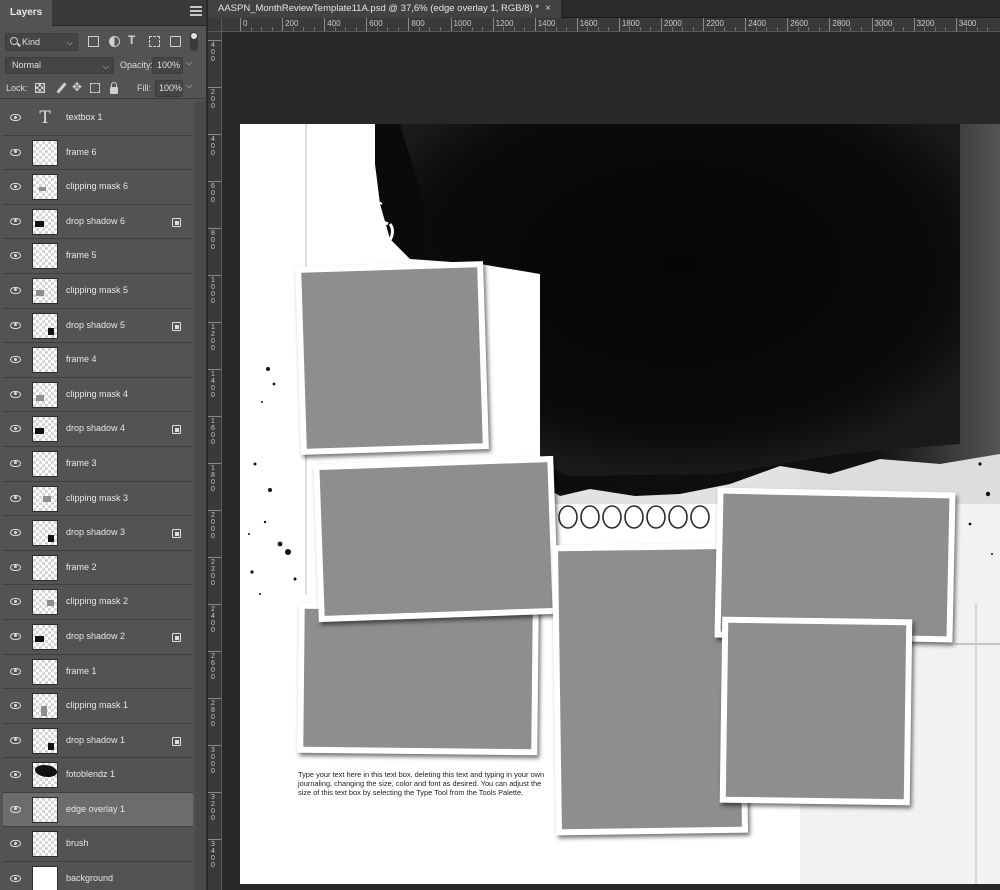 The image size is (1000, 890). What do you see at coordinates (194, 41) in the screenshot?
I see `filter-toggle` at bounding box center [194, 41].